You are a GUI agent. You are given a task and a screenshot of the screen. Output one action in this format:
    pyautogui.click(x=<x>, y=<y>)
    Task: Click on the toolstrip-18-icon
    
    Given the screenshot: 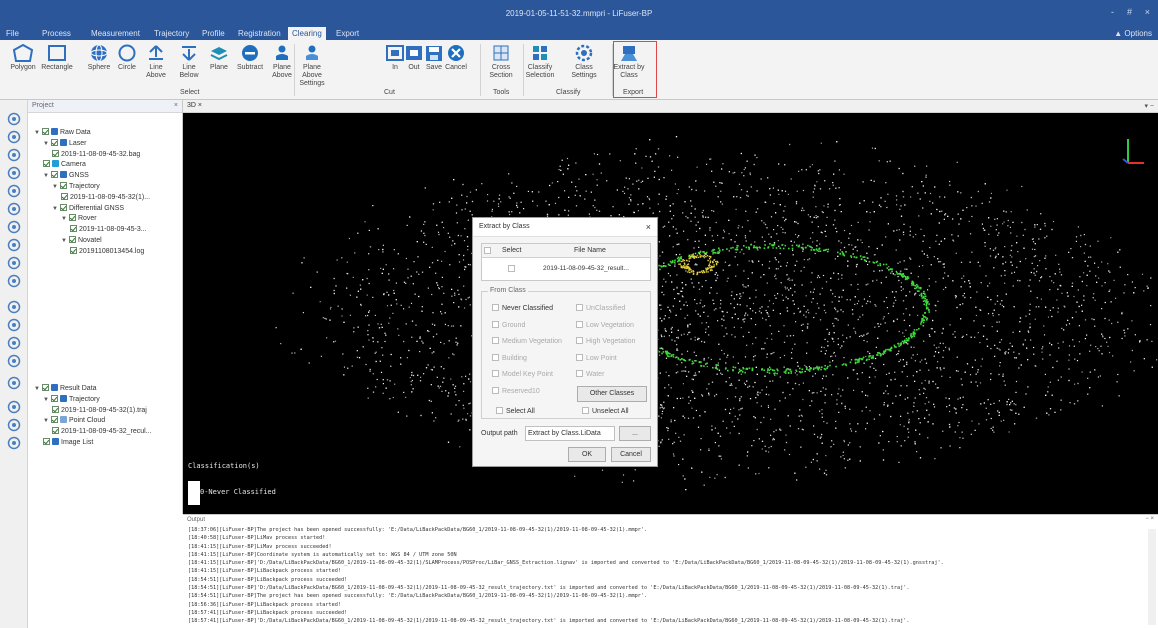 What is the action you would take?
    pyautogui.click(x=14, y=443)
    